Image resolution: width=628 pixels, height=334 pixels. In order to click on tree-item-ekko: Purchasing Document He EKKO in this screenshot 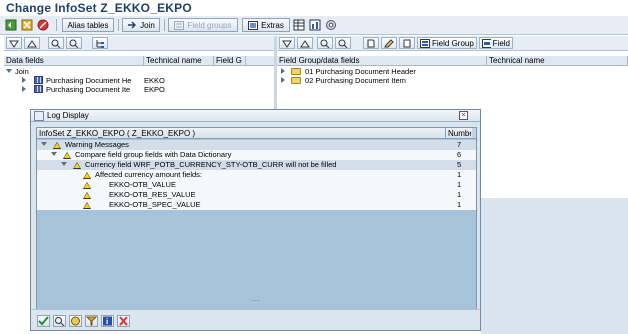, I will do `click(142, 80)`.